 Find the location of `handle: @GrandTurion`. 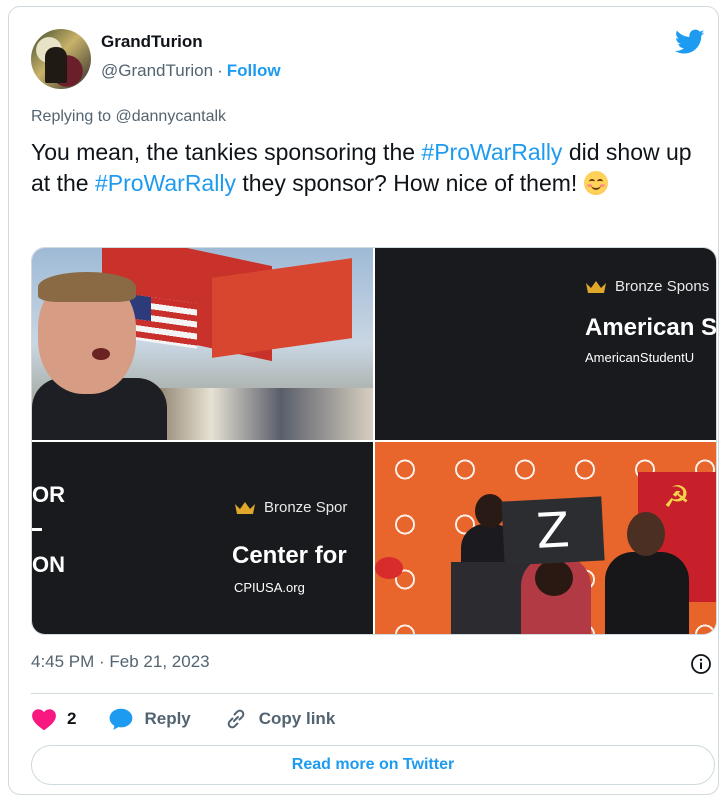

handle: @GrandTurion is located at coordinates (157, 70).